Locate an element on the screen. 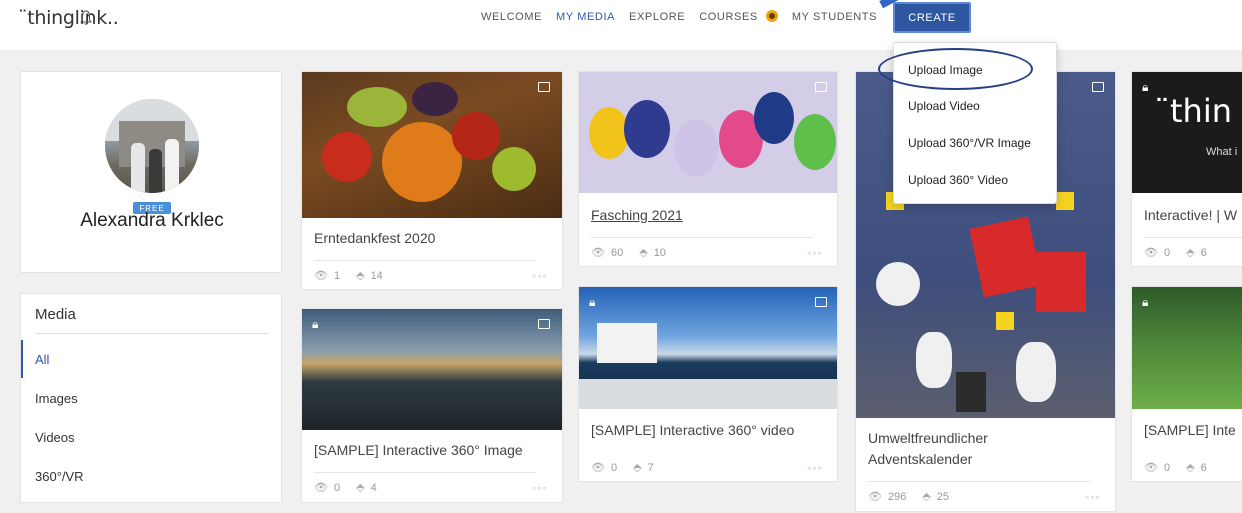 This screenshot has width=1242, height=513. thumbnail: ¨thin What i is located at coordinates (1187, 132).